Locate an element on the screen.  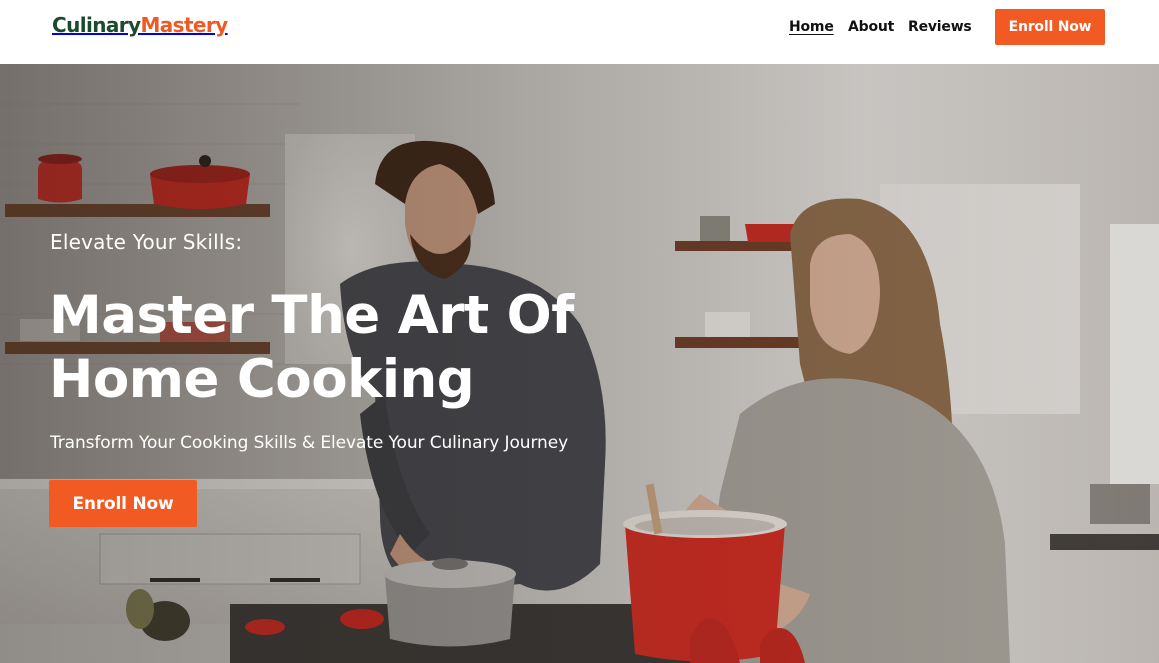
hero-enroll-button: Enroll Now is located at coordinates (123, 503).